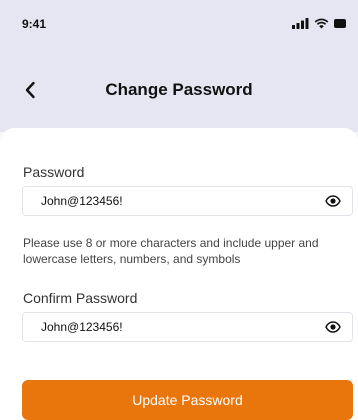 The height and width of the screenshot is (420, 358). I want to click on page-title: Change Password, so click(179, 89).